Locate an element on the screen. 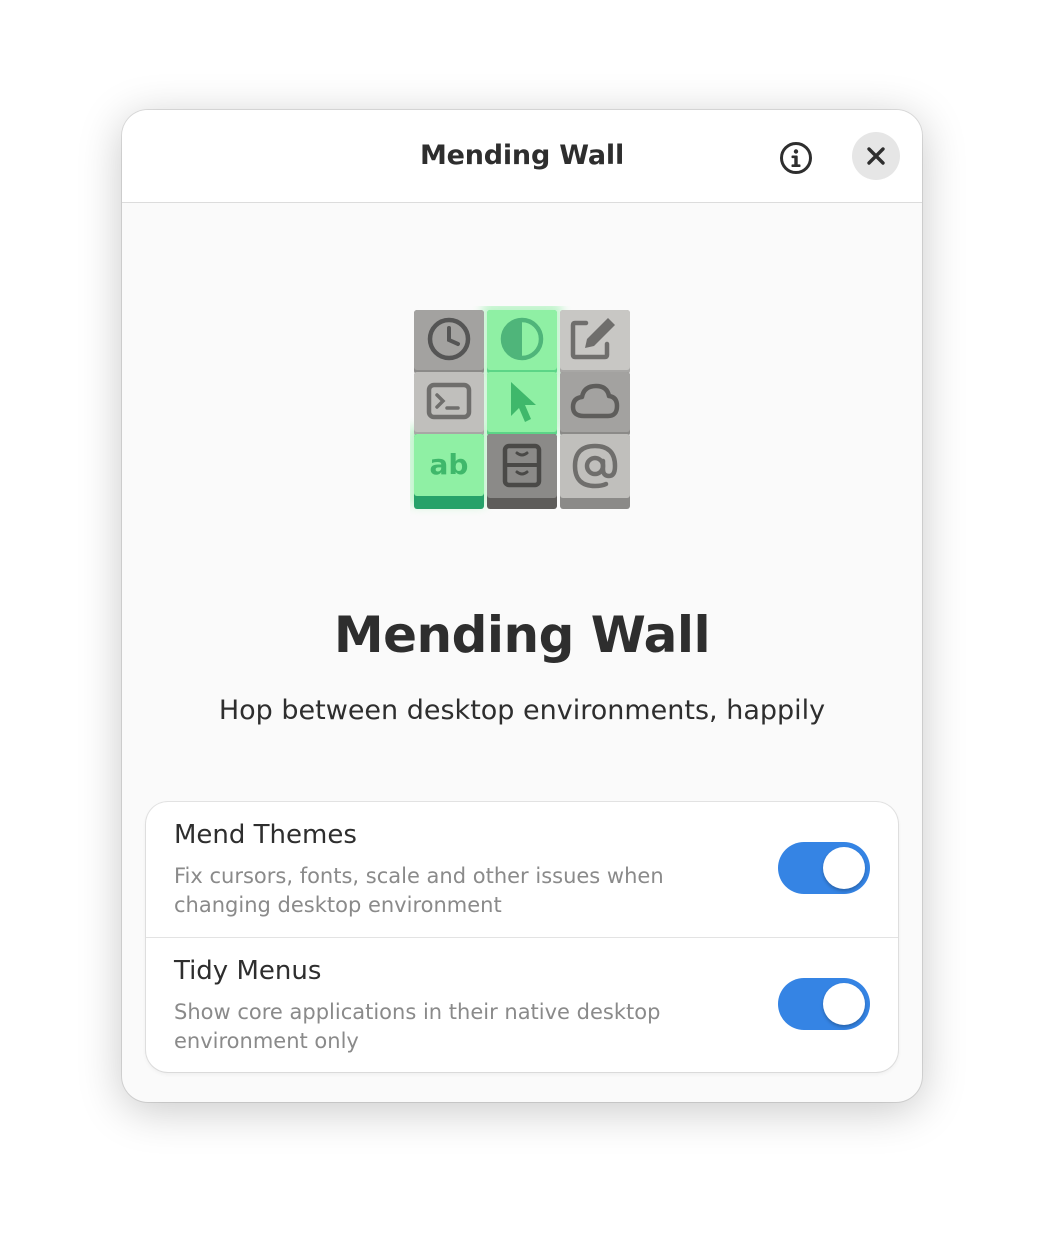 The width and height of the screenshot is (1044, 1236). close-button is located at coordinates (876, 156).